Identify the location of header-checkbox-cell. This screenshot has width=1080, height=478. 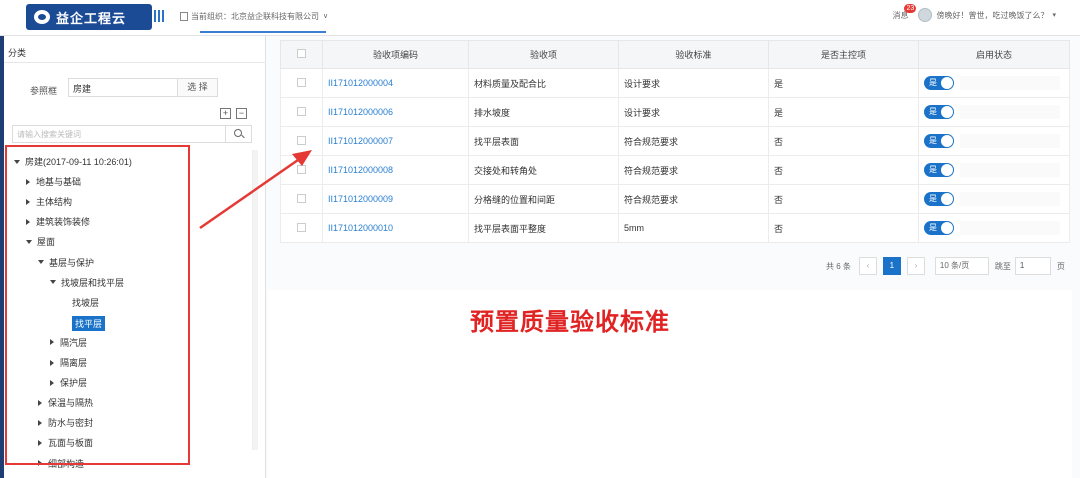
(301, 54).